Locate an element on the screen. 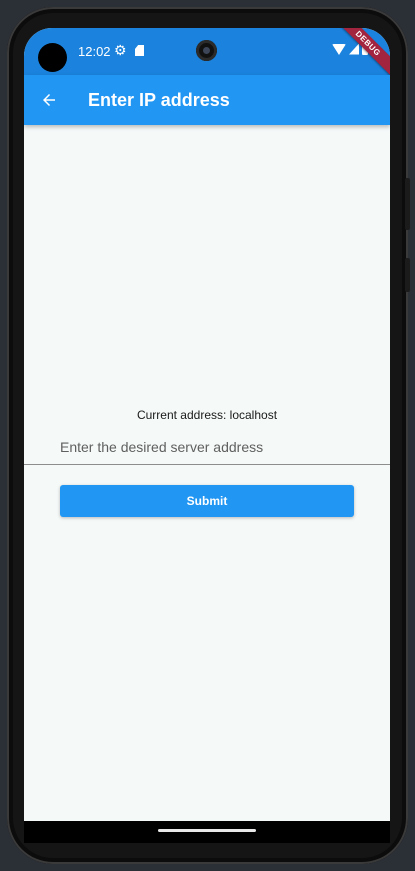 The image size is (415, 871). submit-button: Submit is located at coordinates (207, 501).